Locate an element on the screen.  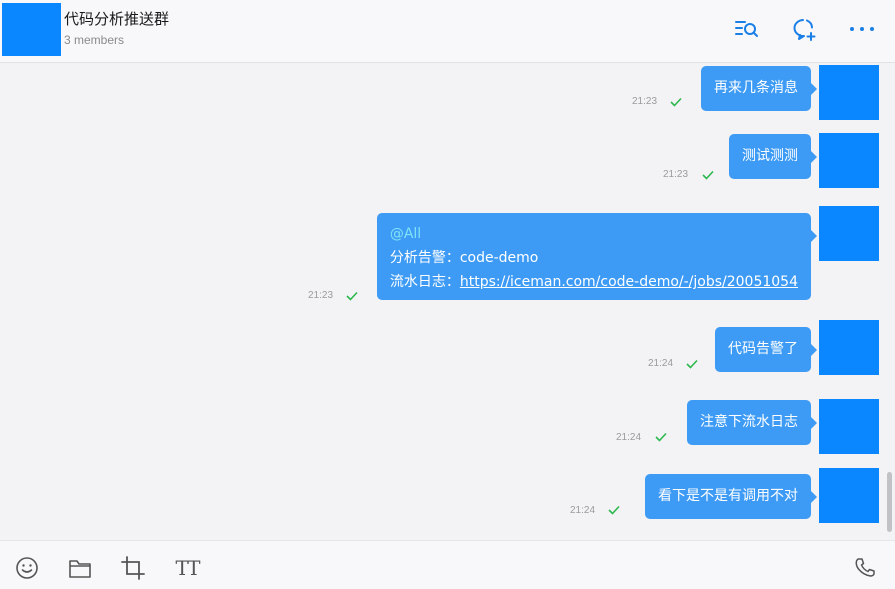
call-button is located at coordinates (865, 568).